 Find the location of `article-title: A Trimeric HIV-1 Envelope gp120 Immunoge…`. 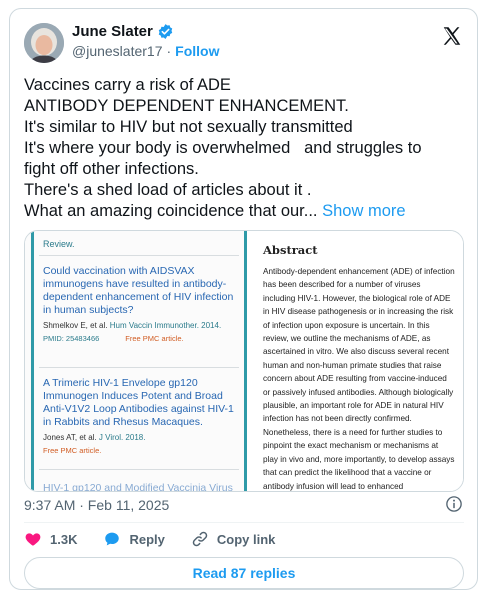

article-title: A Trimeric HIV-1 Envelope gp120 Immunoge… is located at coordinates (138, 402).